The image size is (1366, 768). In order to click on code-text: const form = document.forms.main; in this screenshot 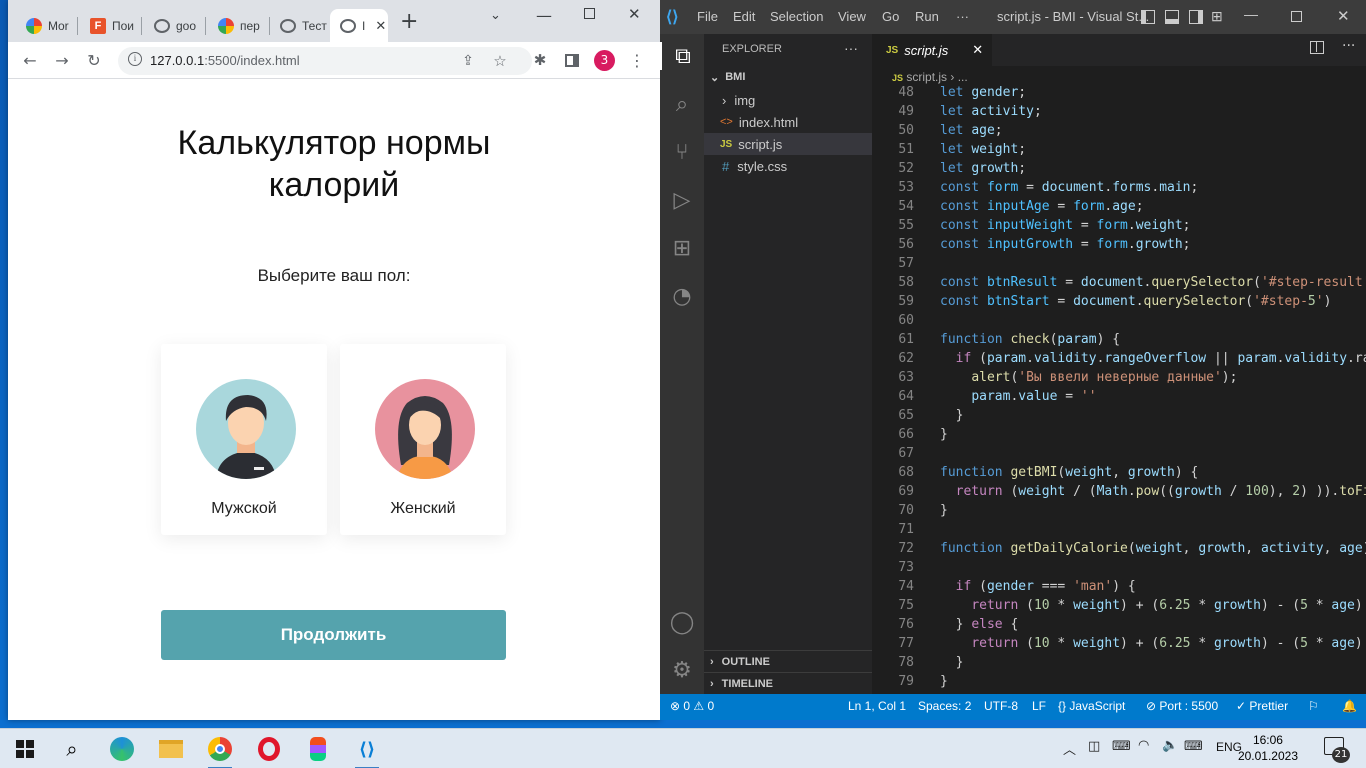, I will do `click(1069, 187)`.